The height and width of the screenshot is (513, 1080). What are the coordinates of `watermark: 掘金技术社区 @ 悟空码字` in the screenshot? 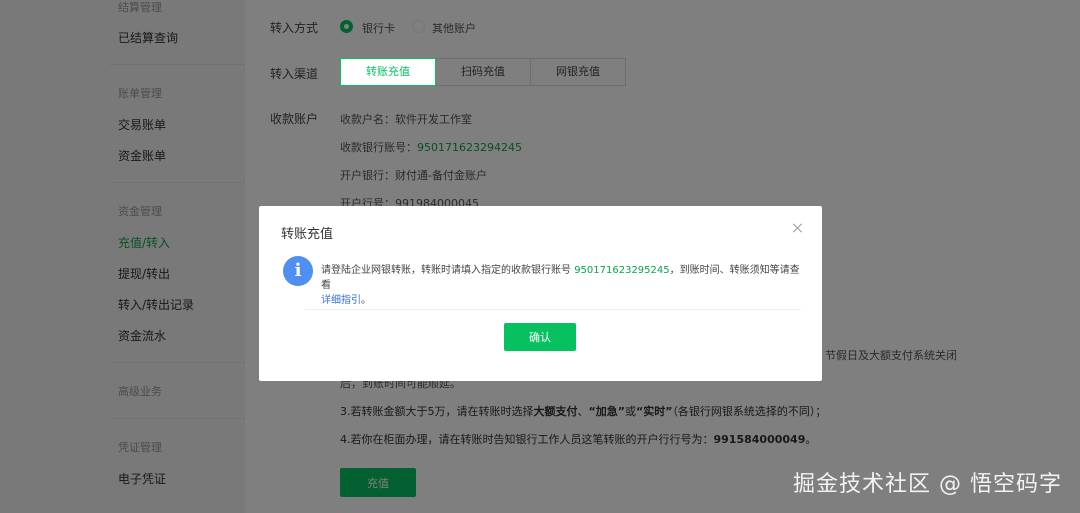 It's located at (927, 484).